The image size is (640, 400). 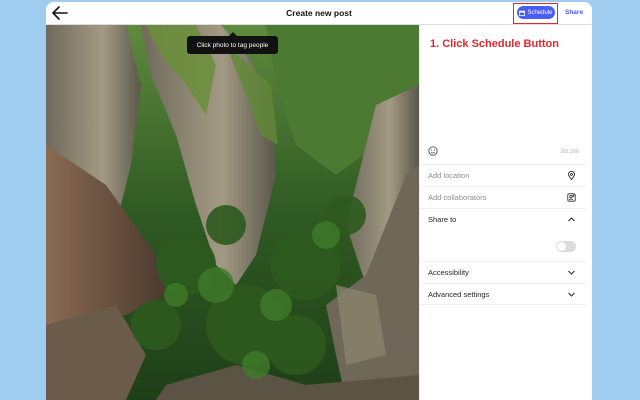 I want to click on add-location-row: Add location, so click(x=503, y=175).